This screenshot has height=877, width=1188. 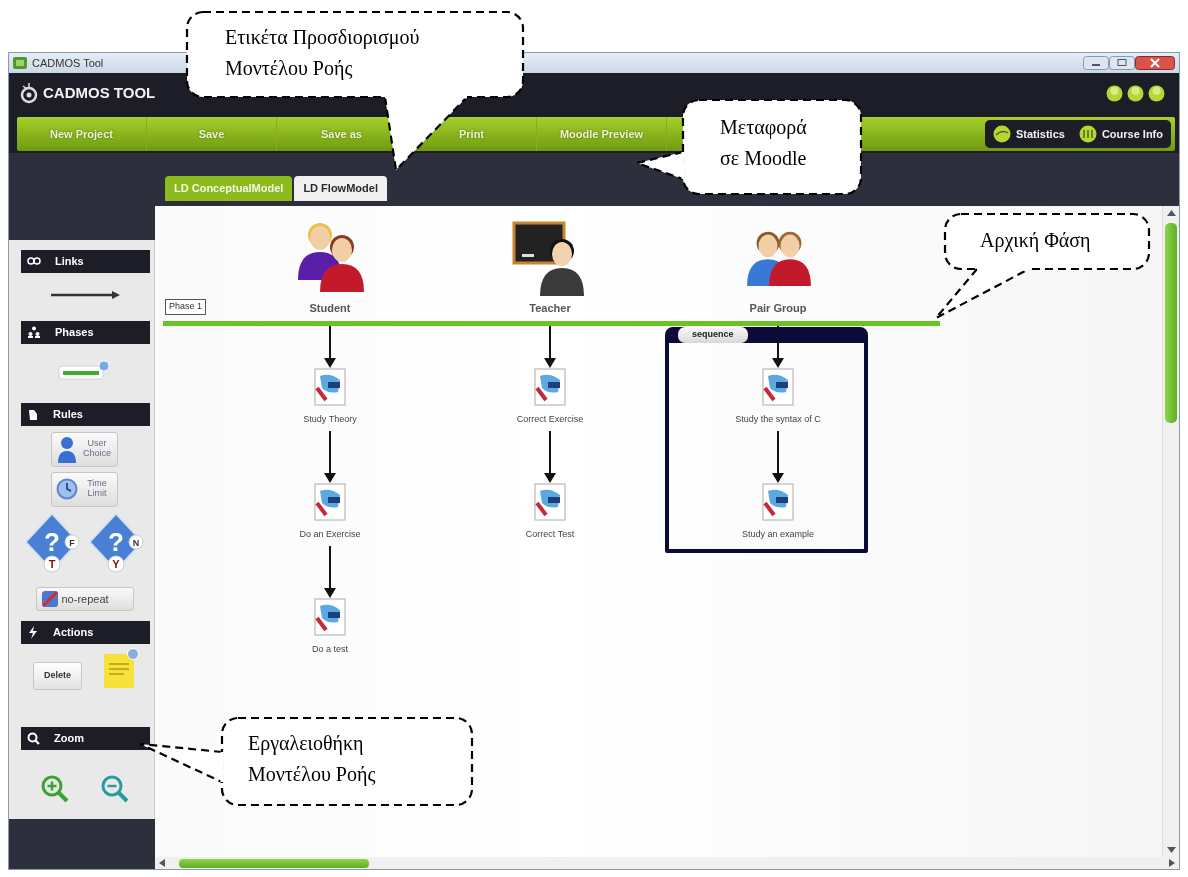 What do you see at coordinates (330, 308) in the screenshot?
I see `role-label: Student` at bounding box center [330, 308].